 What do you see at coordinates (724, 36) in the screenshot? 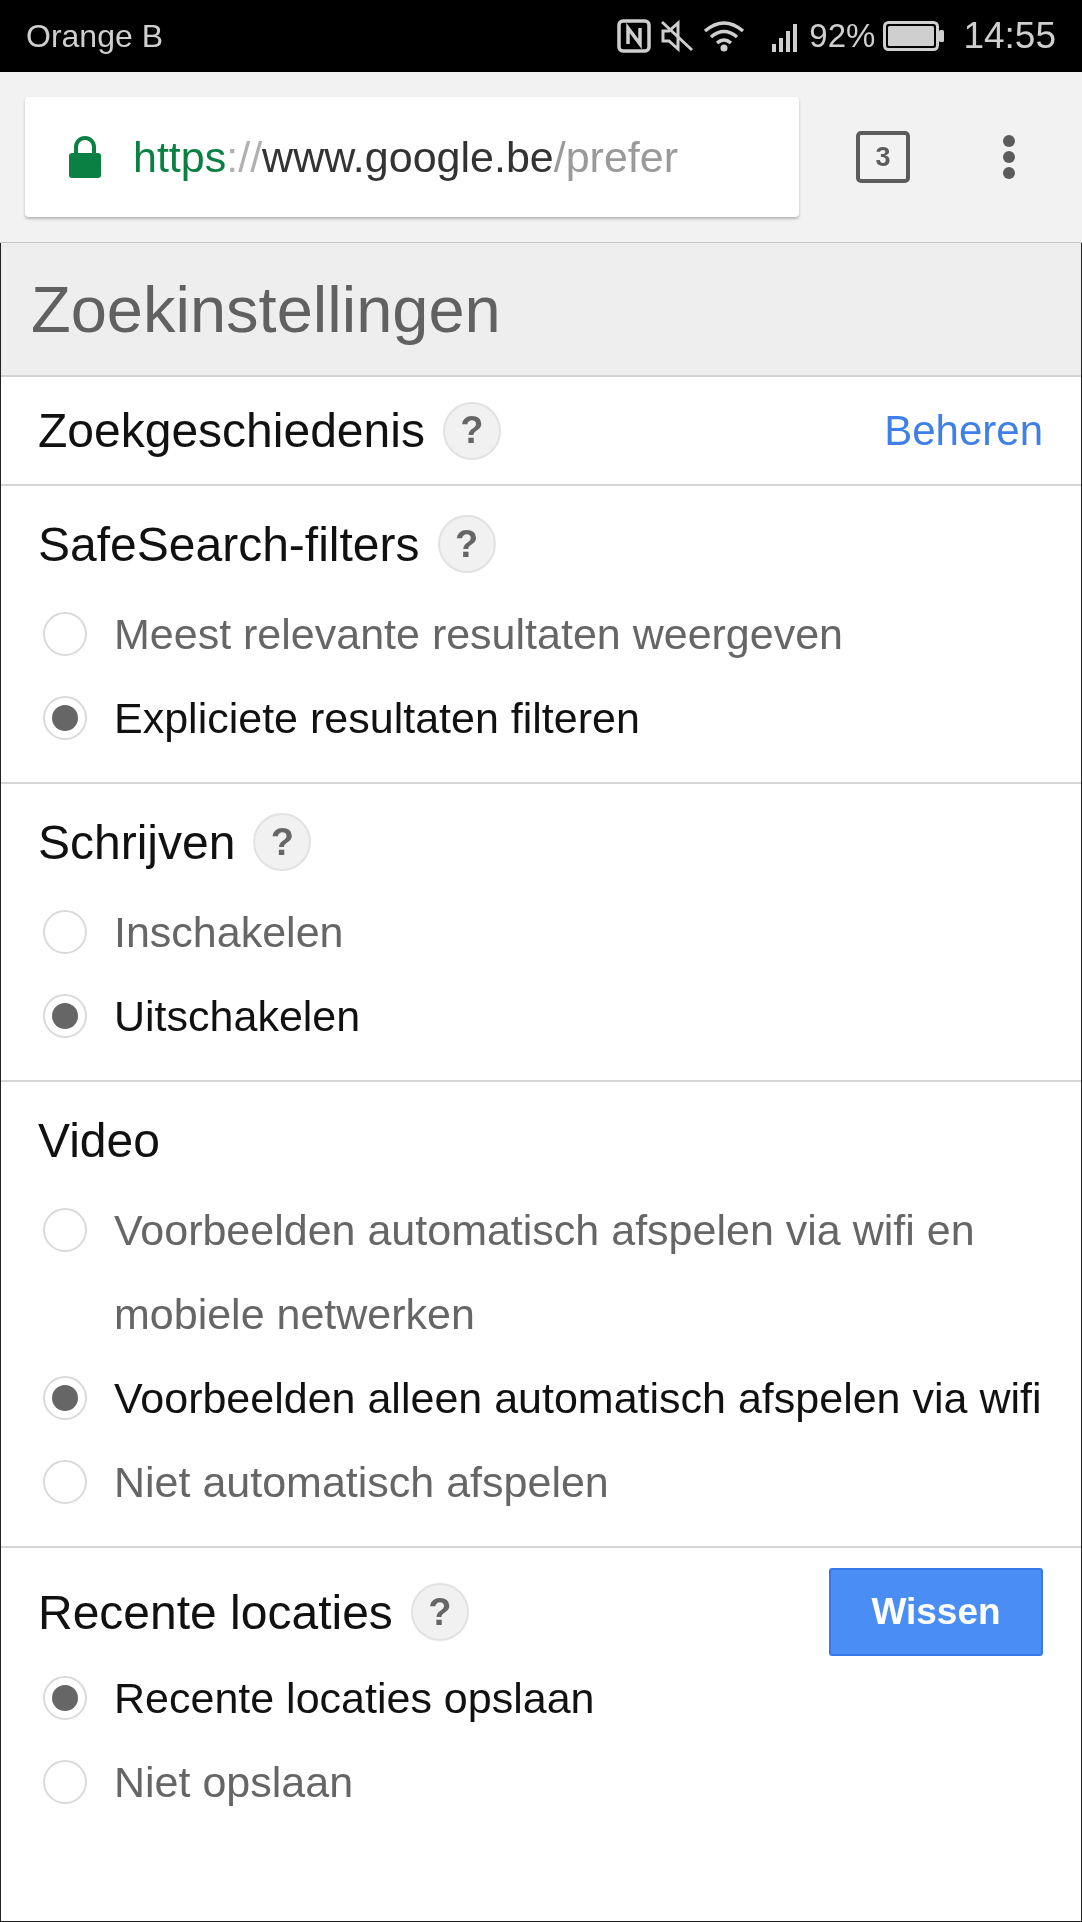
I see `wifi-icon` at bounding box center [724, 36].